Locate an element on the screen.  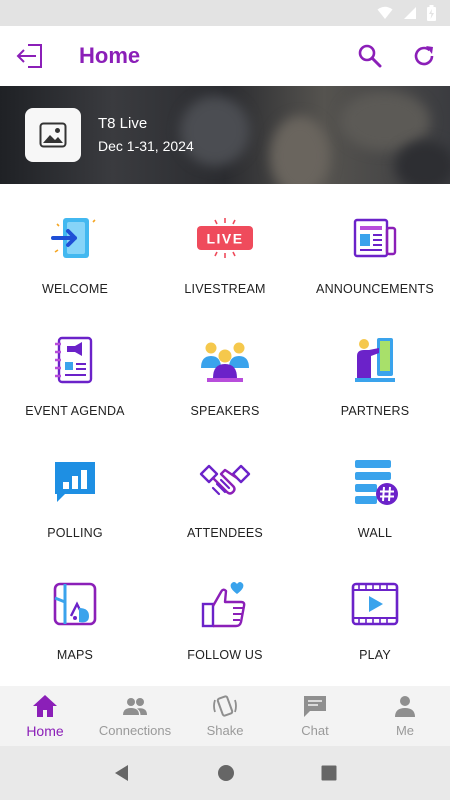
event-banner: T8 Live Dec 1-31, 2024 is located at coordinates (225, 135).